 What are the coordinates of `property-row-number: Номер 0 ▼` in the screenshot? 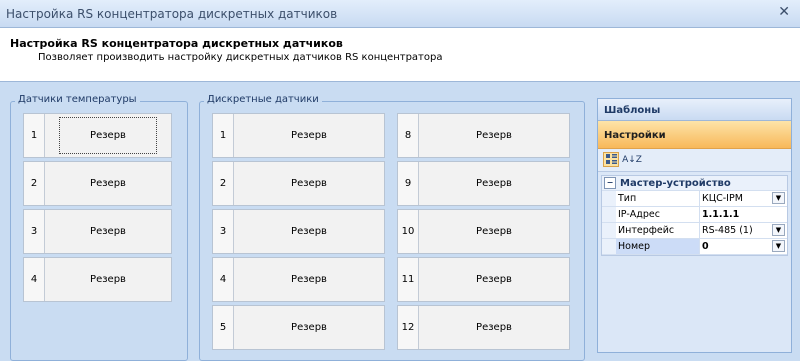 It's located at (694, 247).